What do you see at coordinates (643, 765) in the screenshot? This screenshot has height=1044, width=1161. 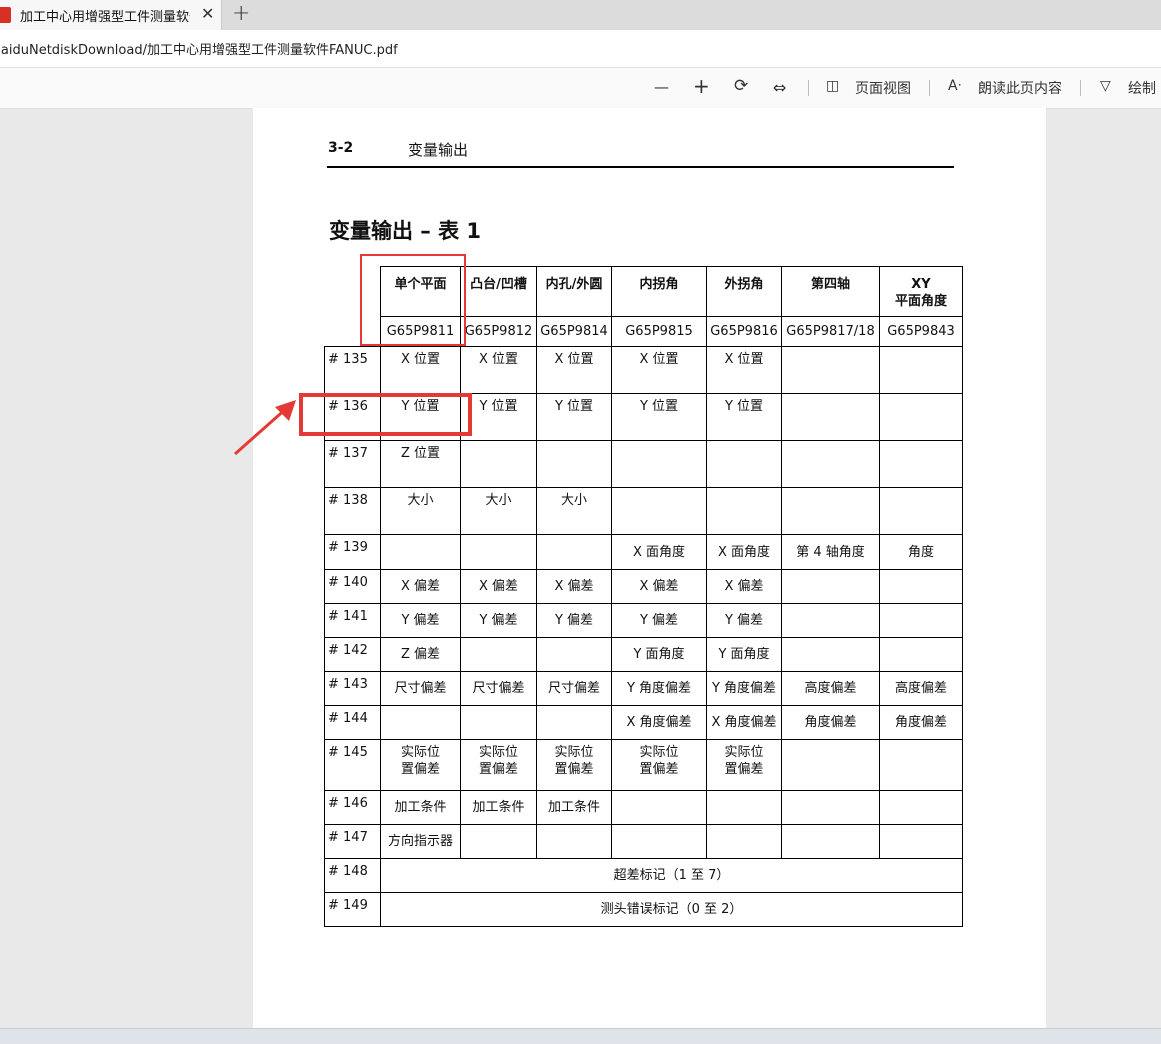 I see `table-row: # 145 实际位 置偏差 实际位 置偏差 实际位 置偏差 实际位 置偏差 实际位 置偏差` at bounding box center [643, 765].